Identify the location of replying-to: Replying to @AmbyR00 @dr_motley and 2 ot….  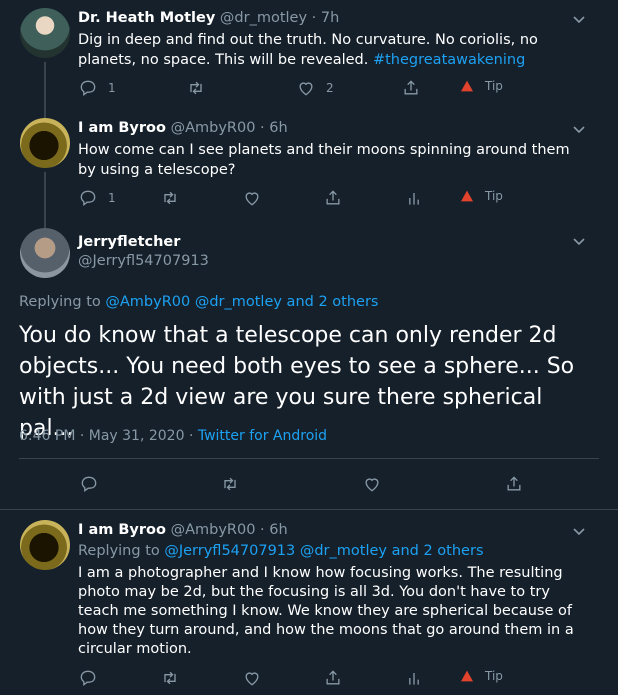
(198, 302).